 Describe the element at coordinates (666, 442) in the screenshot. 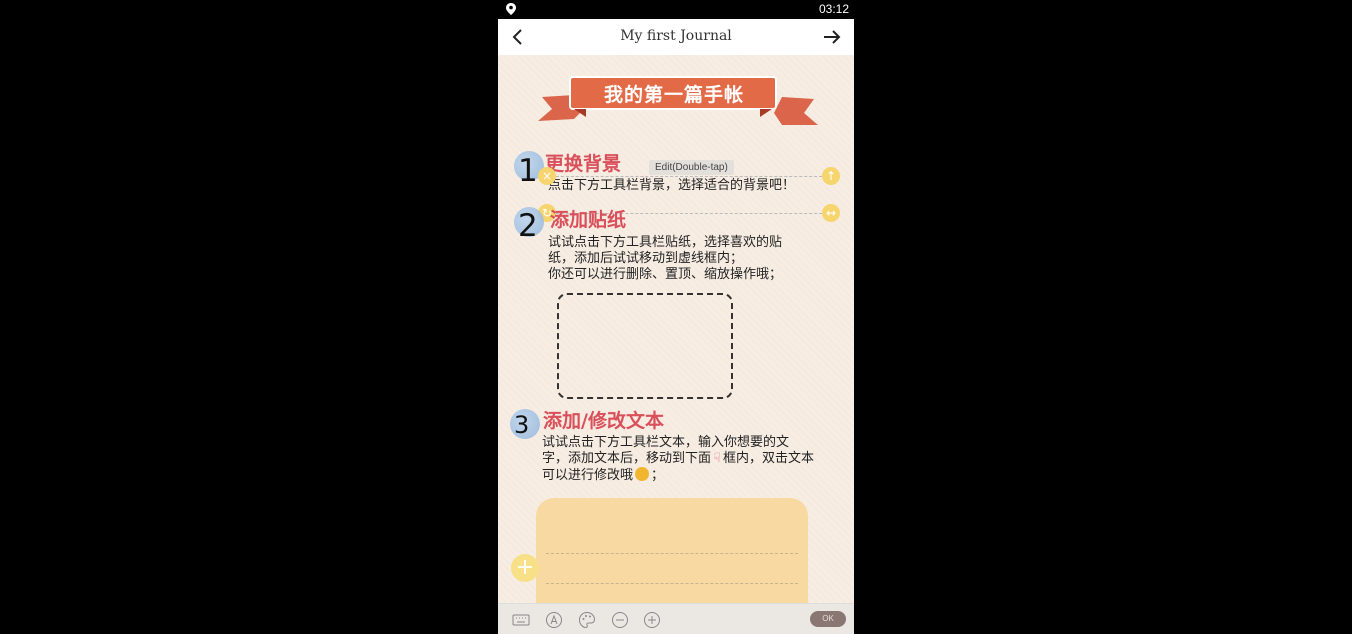

I see `step-3-line-1: 试试点击下方工具栏文本，输入你想要的文` at that location.